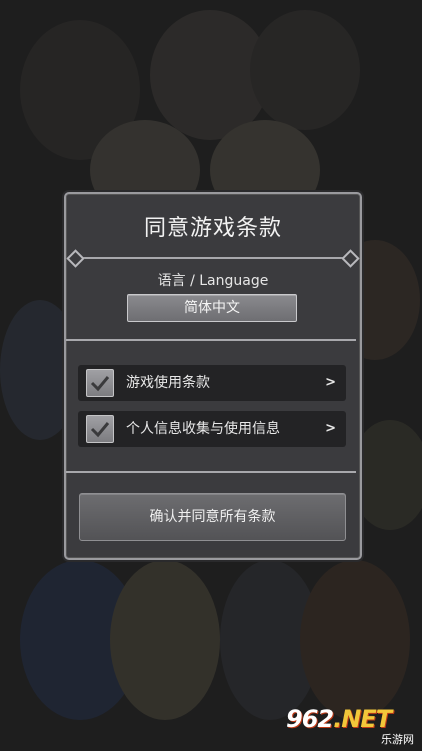 The image size is (422, 751). I want to click on watermark-logo-number: 962, so click(310, 719).